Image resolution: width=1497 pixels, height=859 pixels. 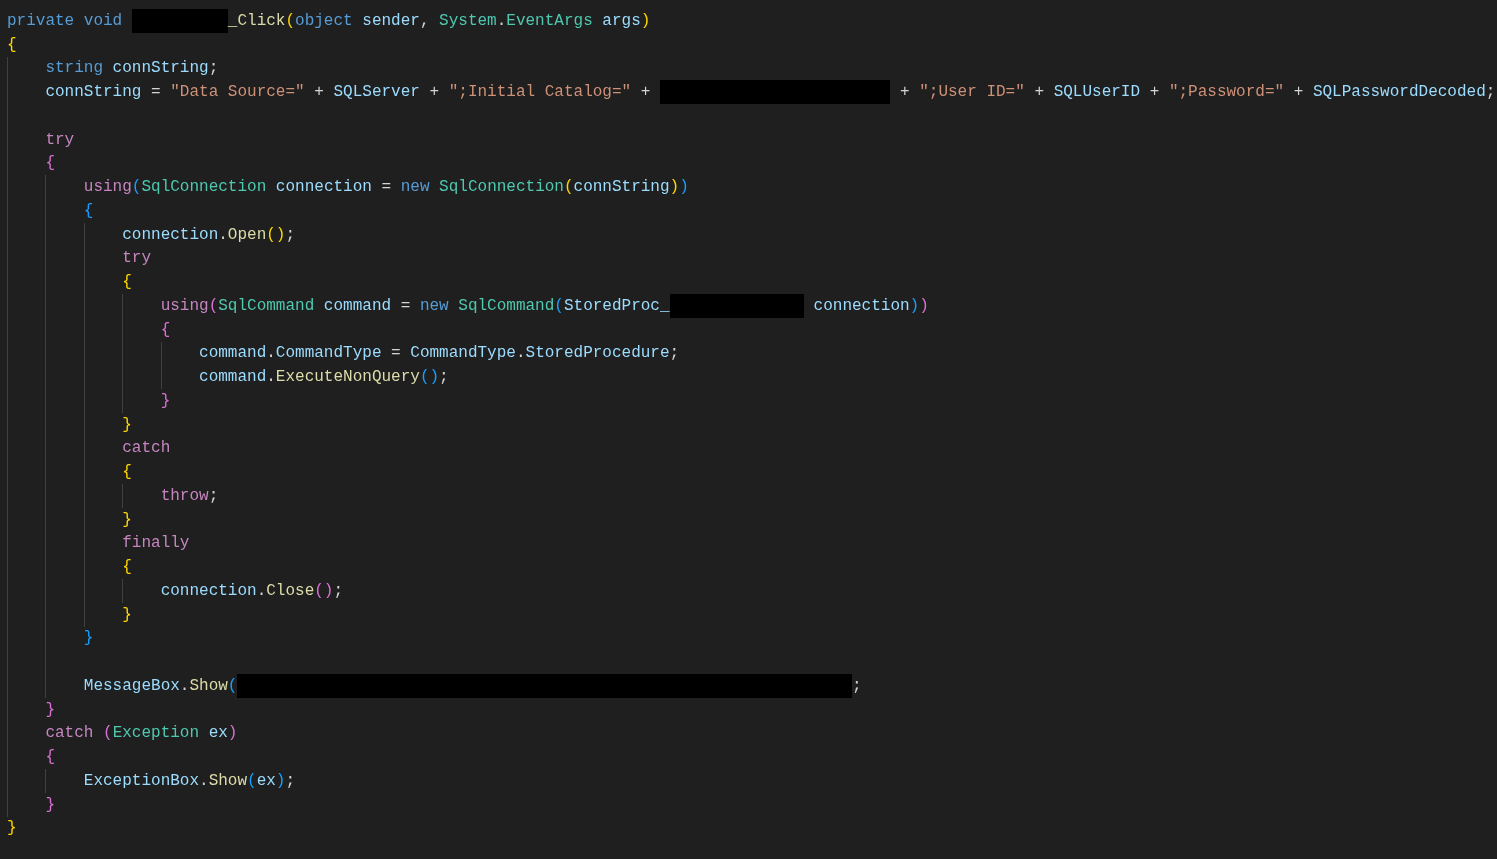 What do you see at coordinates (376, 92) in the screenshot?
I see `identifier: SQLServer` at bounding box center [376, 92].